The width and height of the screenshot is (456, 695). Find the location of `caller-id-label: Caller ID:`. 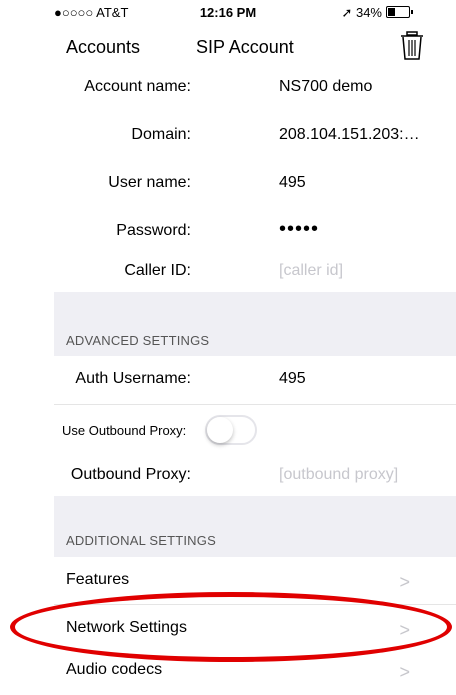

caller-id-label: Caller ID: is located at coordinates (157, 270).